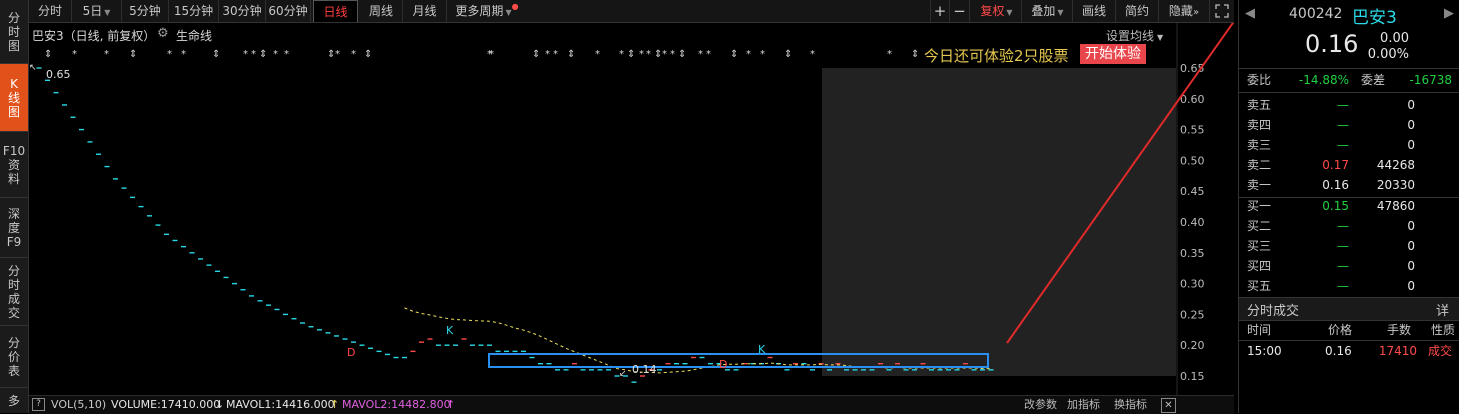 The width and height of the screenshot is (1459, 414). I want to click on bid-volume: 0, so click(1411, 246).